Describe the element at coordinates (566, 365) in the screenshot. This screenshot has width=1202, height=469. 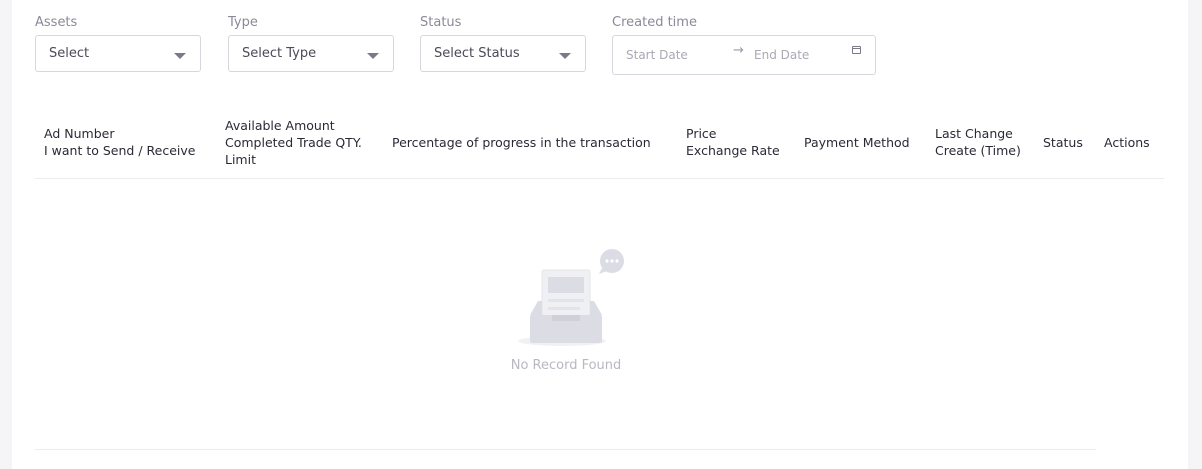
I see `empty-state-text: No Record Found` at that location.